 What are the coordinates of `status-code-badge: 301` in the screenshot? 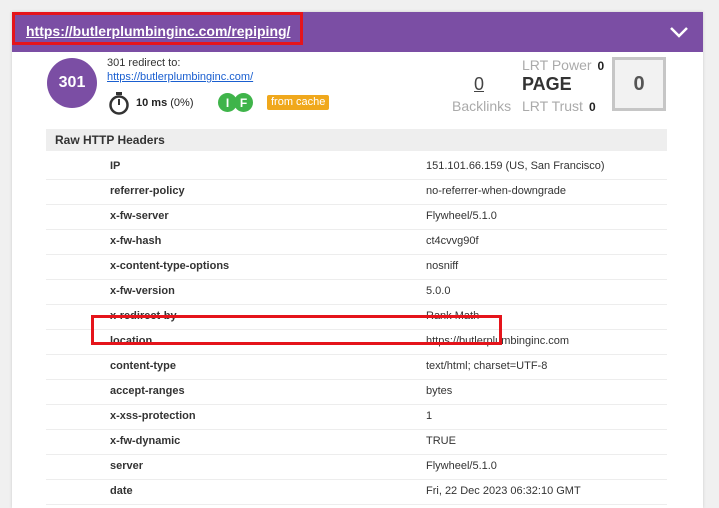 It's located at (72, 83).